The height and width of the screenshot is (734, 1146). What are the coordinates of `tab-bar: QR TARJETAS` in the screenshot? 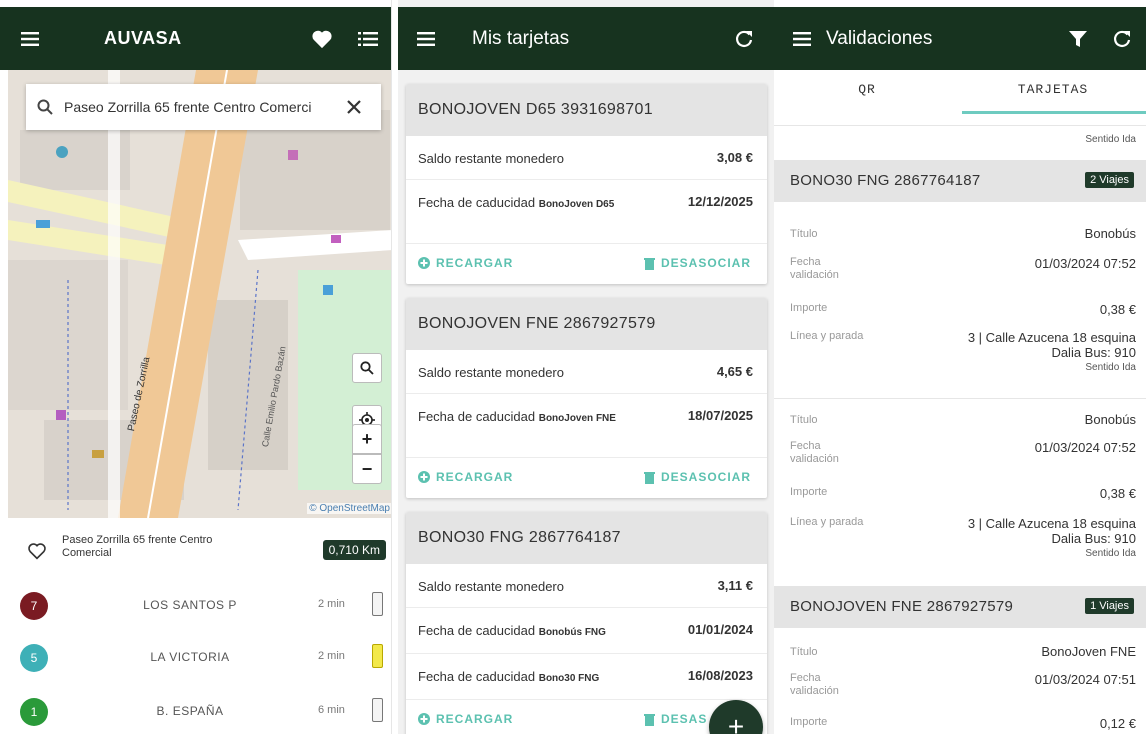 It's located at (960, 98).